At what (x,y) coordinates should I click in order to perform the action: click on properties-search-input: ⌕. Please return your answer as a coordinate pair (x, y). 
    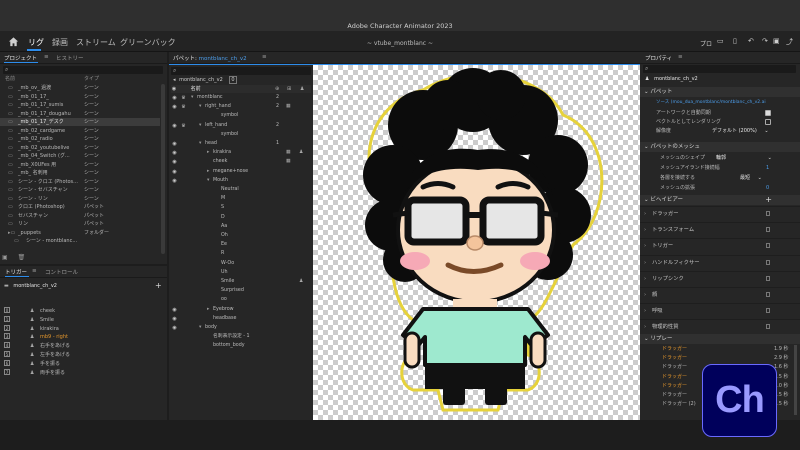
    Looking at the image, I should click on (719, 69).